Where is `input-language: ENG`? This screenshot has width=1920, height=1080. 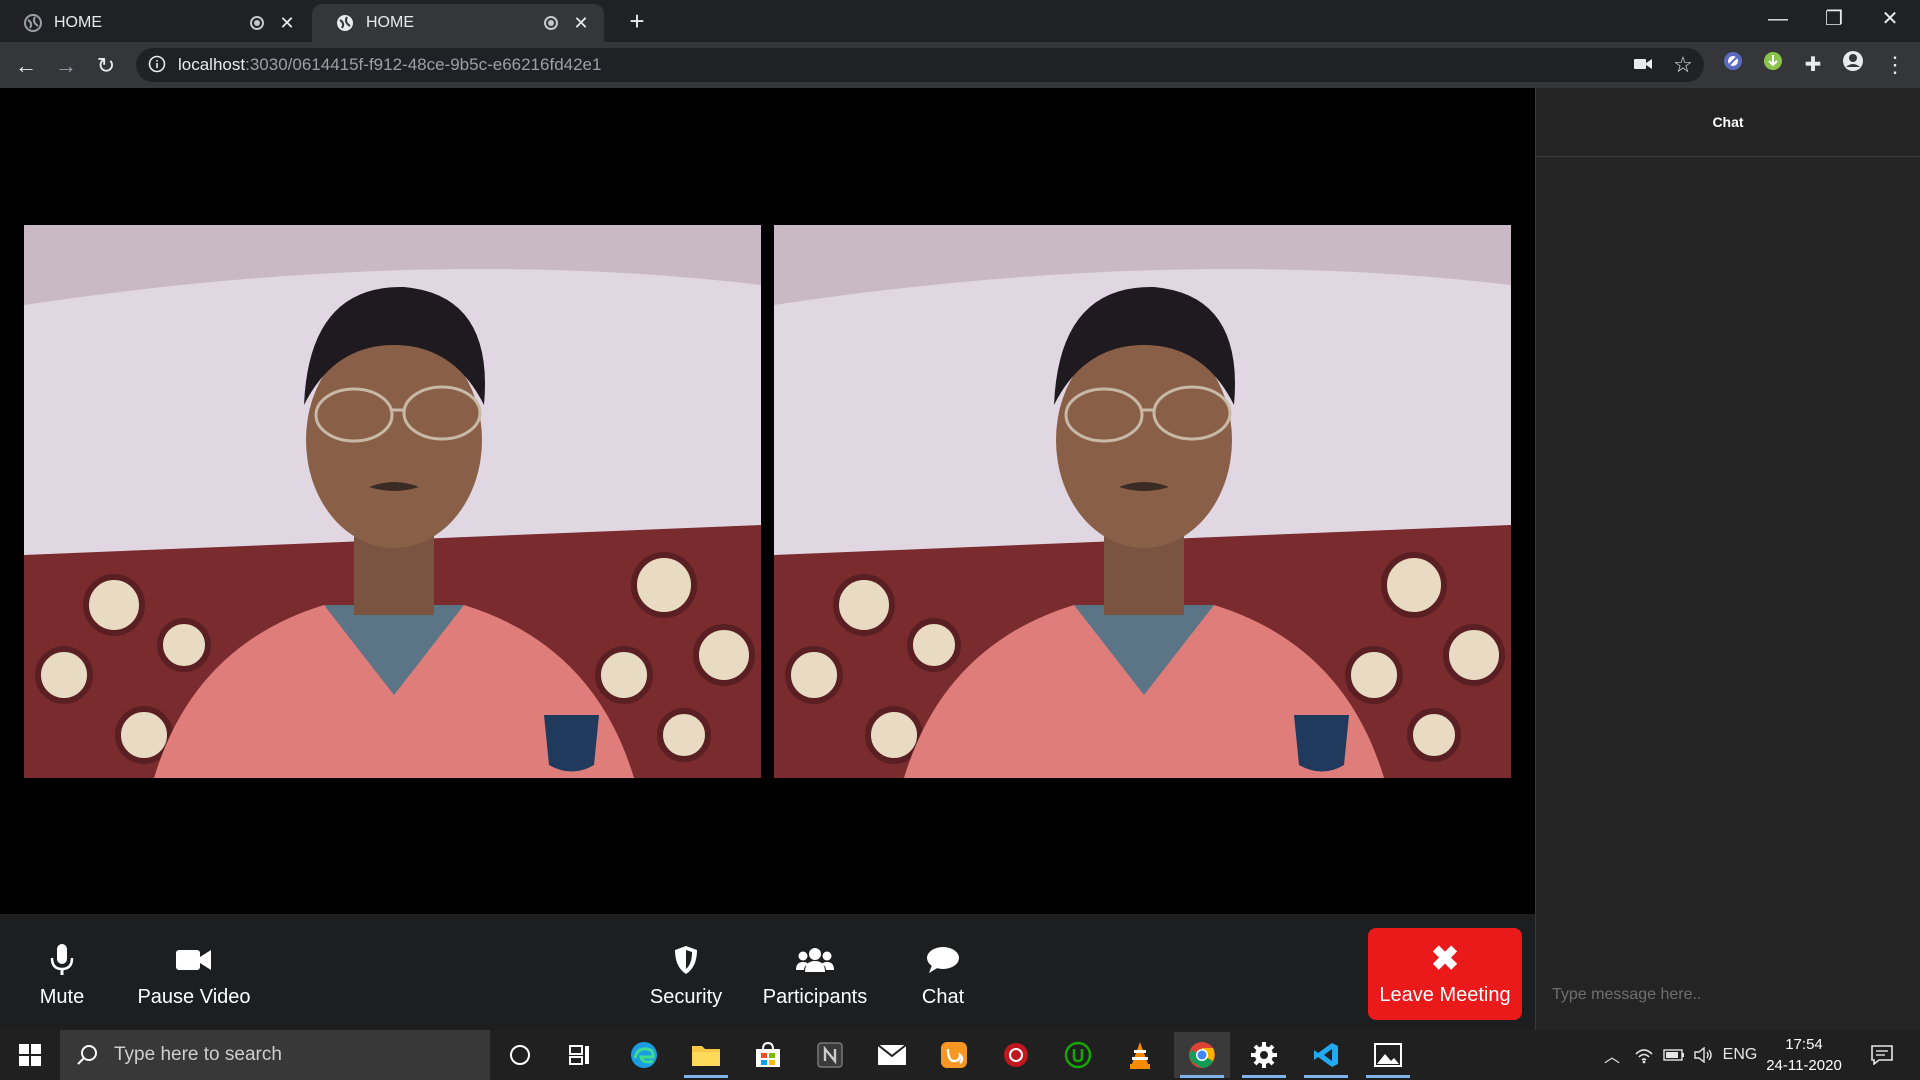
input-language: ENG is located at coordinates (1740, 1055).